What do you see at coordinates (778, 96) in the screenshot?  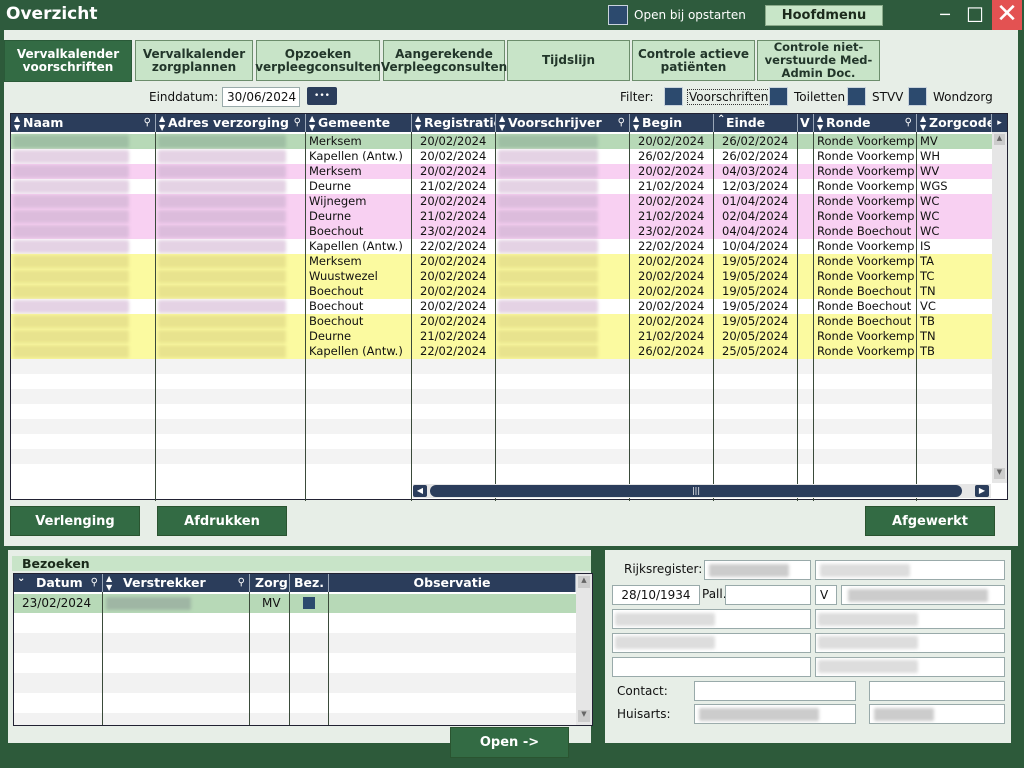 I see `filter-toiletten-checkbox` at bounding box center [778, 96].